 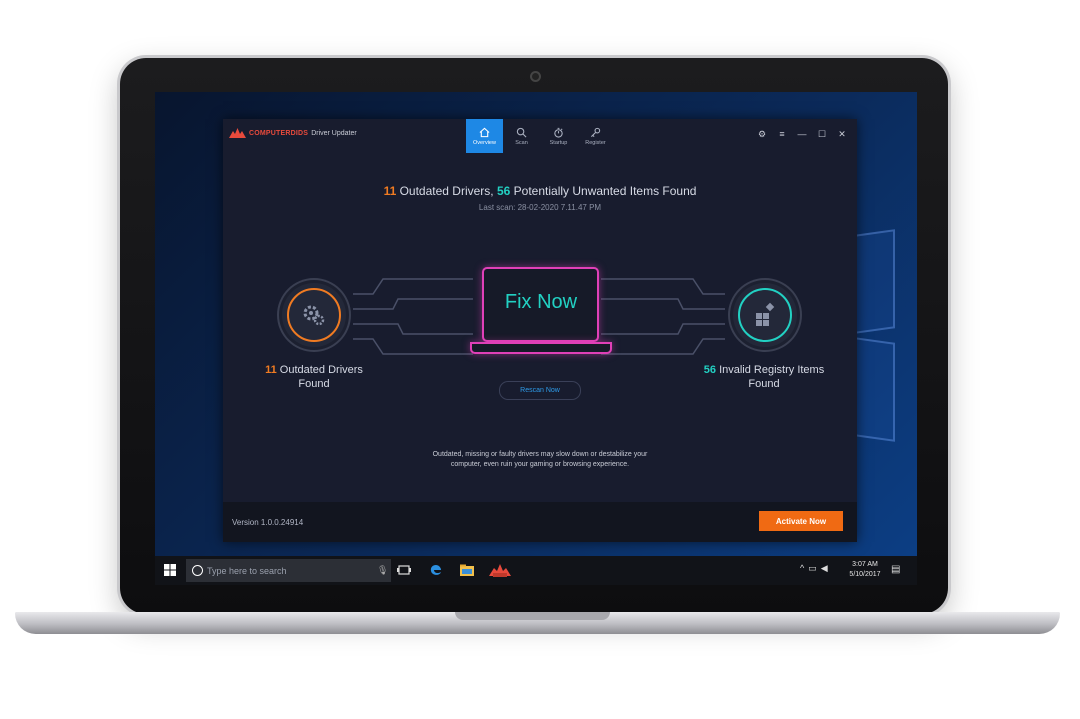 What do you see at coordinates (503, 191) in the screenshot?
I see `unwanted-count: 56` at bounding box center [503, 191].